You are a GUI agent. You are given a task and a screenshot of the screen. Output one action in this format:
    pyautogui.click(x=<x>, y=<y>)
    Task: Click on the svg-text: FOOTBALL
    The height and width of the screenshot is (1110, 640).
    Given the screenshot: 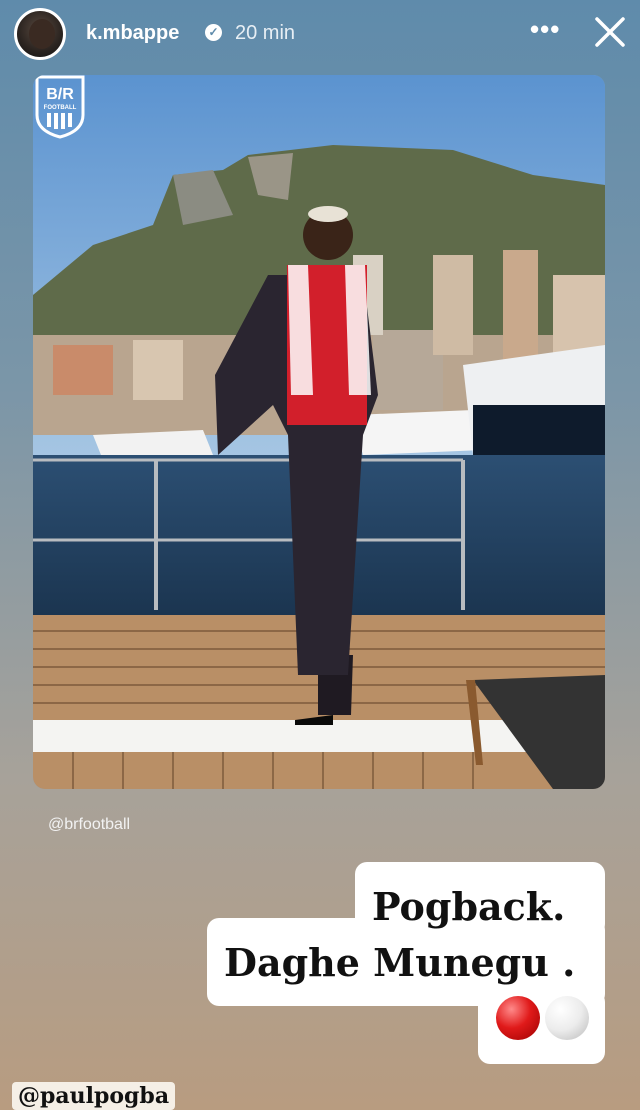 What is the action you would take?
    pyautogui.click(x=60, y=108)
    